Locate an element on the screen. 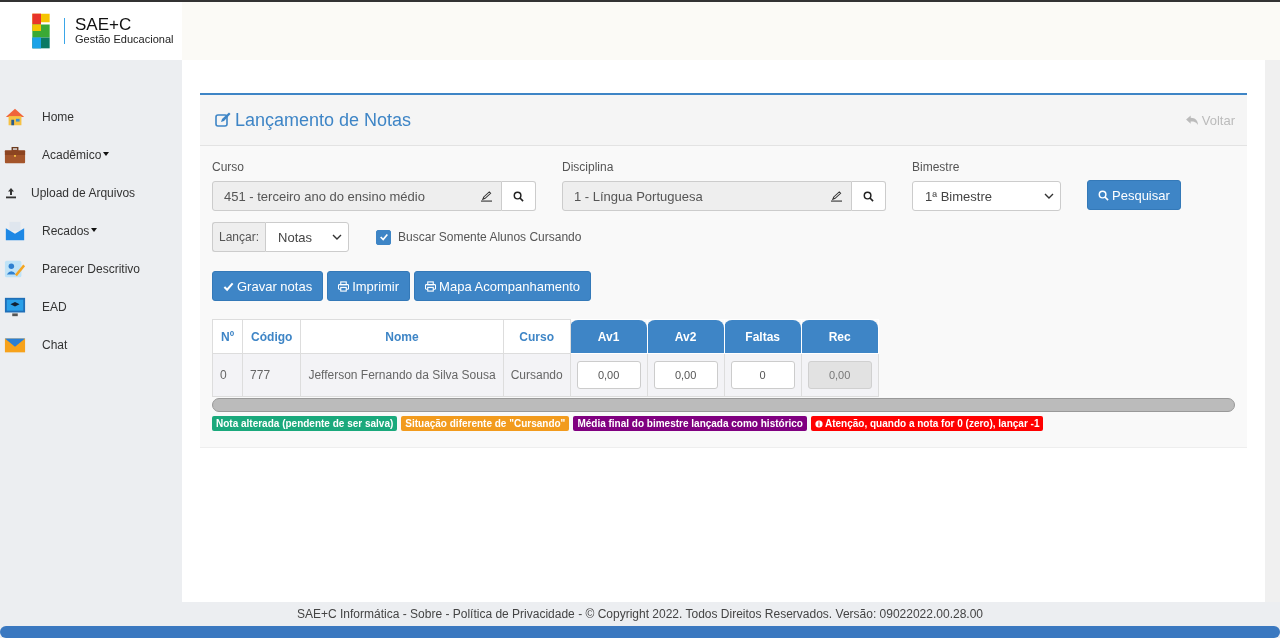 This screenshot has height=638, width=1280. field-label: Disciplina is located at coordinates (588, 167).